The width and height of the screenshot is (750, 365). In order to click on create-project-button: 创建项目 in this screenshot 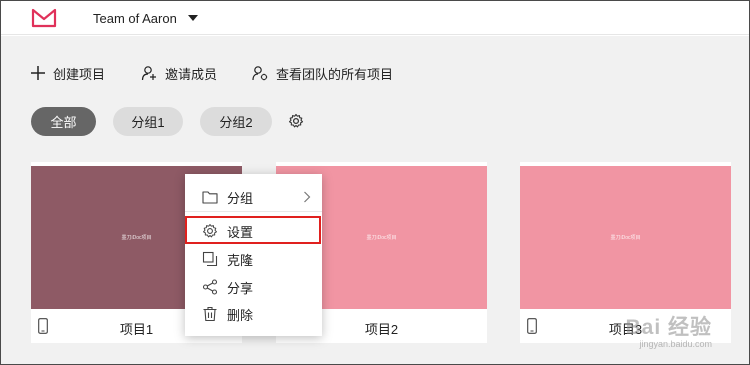, I will do `click(68, 73)`.